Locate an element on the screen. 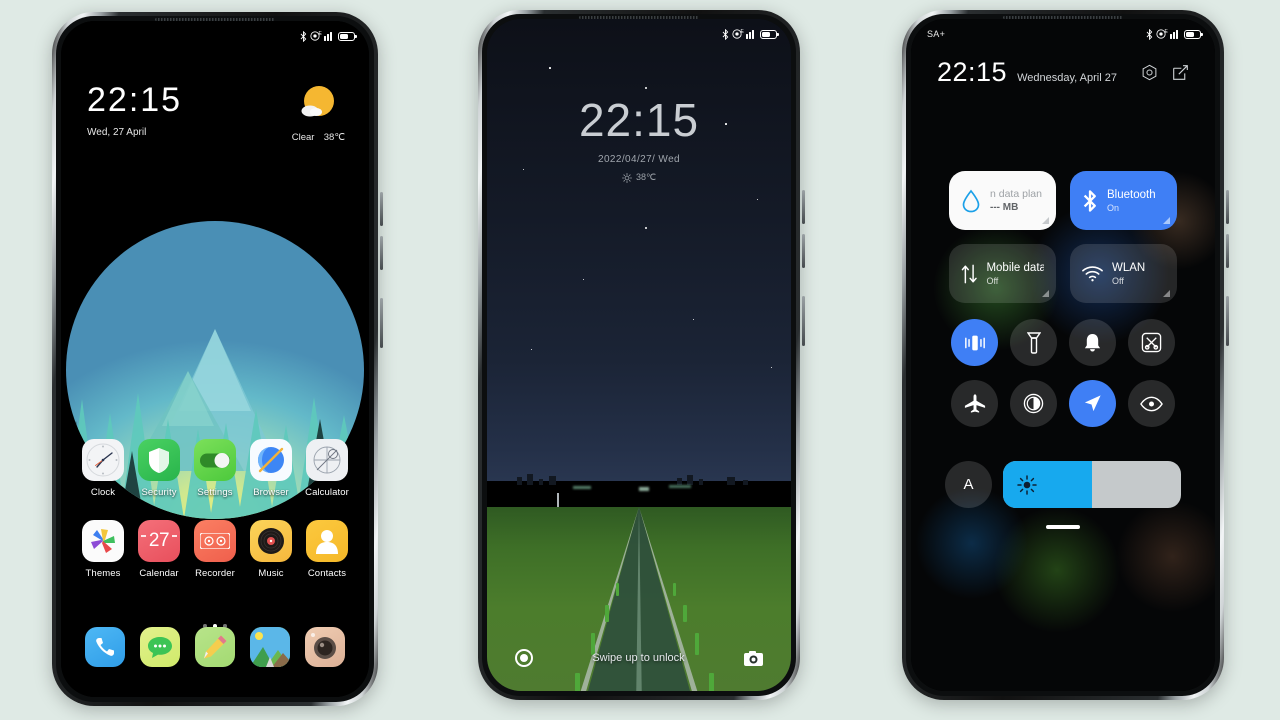 The width and height of the screenshot is (1280, 720). tile-title: n data plan is located at coordinates (1016, 194).